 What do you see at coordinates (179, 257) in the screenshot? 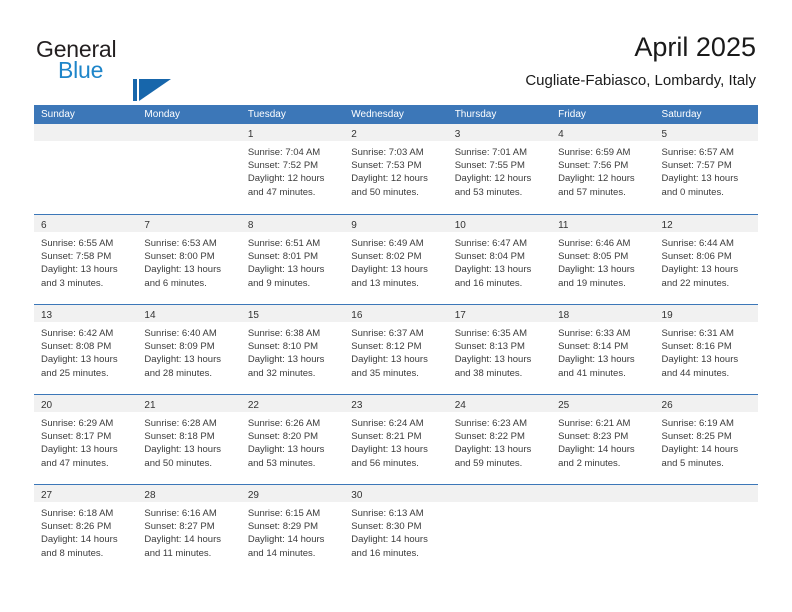
I see `sunset-text: Sunset: 8:00 PM` at bounding box center [179, 257].